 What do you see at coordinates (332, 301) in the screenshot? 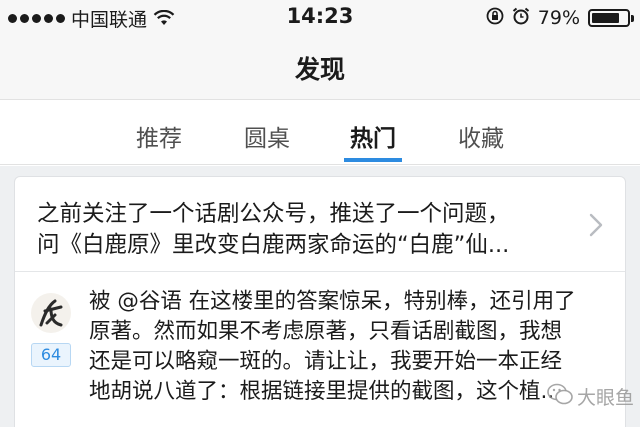
I see `answer-line: 被 @谷语 在这楼里的答案惊呆，特别棒，还引用了` at bounding box center [332, 301].